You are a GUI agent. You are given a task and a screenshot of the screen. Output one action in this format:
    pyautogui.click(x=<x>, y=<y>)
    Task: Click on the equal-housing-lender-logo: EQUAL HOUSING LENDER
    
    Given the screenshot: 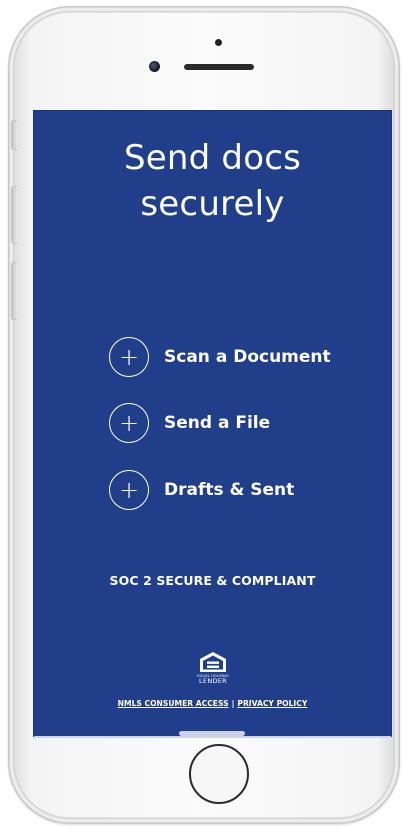 What is the action you would take?
    pyautogui.click(x=213, y=668)
    